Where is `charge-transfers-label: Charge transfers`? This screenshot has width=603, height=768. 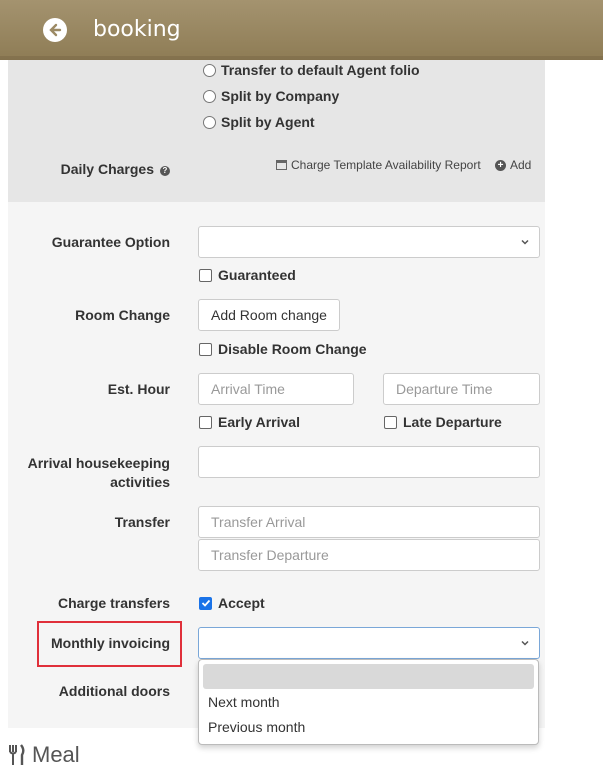
charge-transfers-label: Charge transfers is located at coordinates (113, 603).